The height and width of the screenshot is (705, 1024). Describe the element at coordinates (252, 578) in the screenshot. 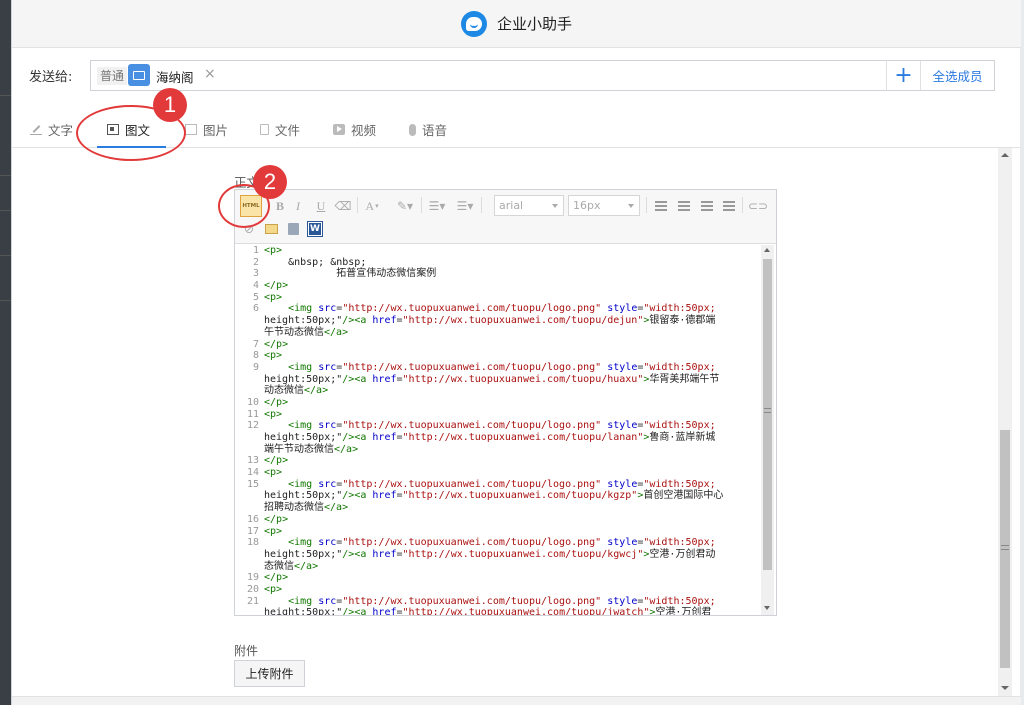

I see `line-number: 19` at that location.